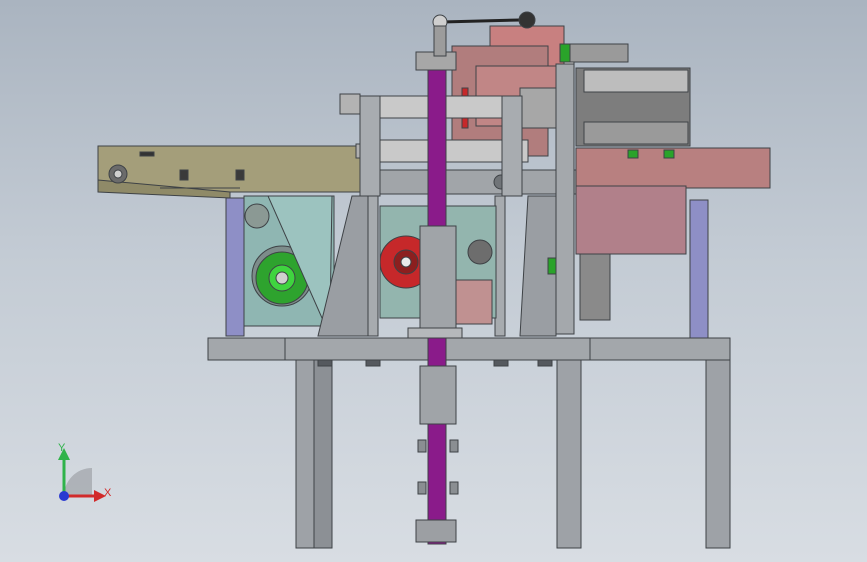 The image size is (867, 562). What do you see at coordinates (289, 261) in the screenshot?
I see `belt-drive-housing` at bounding box center [289, 261].